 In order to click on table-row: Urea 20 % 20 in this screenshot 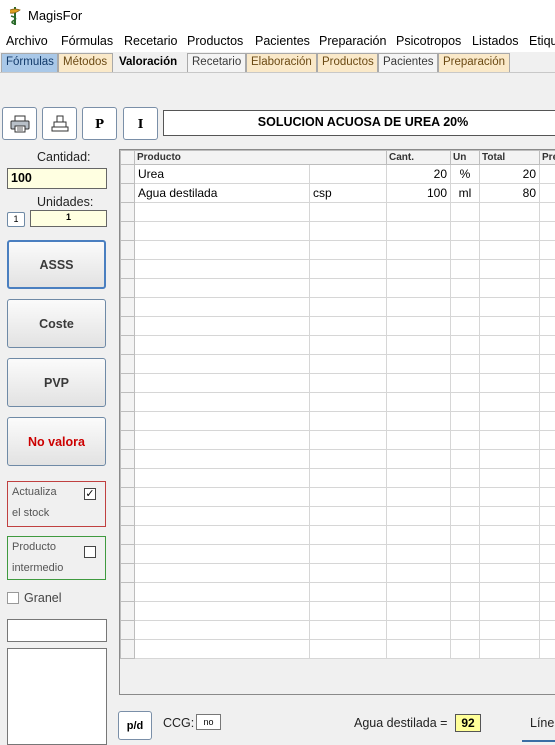, I will do `click(338, 174)`.